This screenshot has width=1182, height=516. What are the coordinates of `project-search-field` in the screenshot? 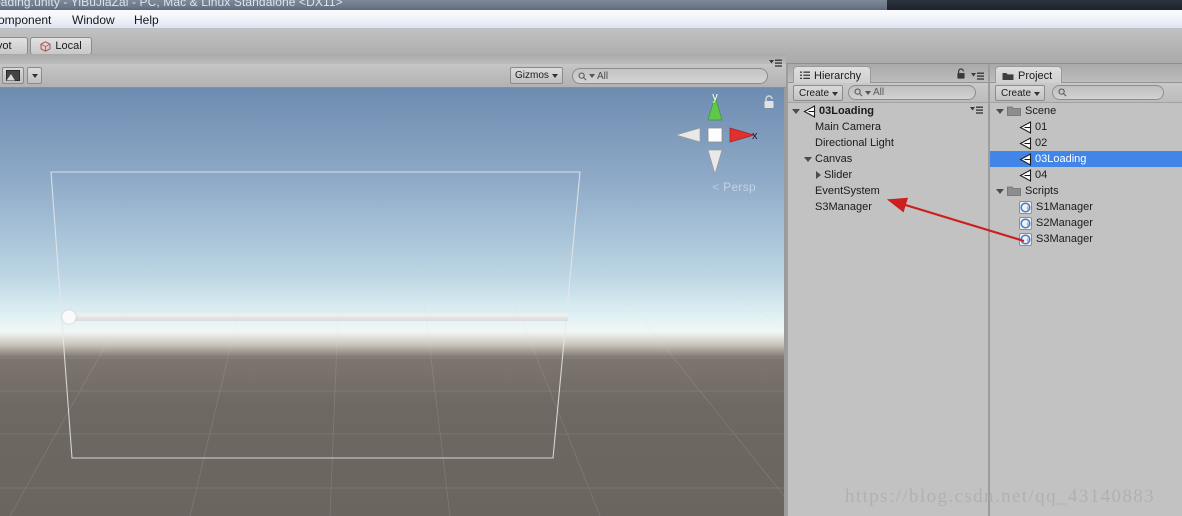 It's located at (1108, 92).